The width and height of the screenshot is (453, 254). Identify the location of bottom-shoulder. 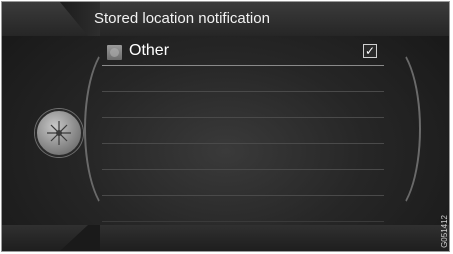
(80, 238).